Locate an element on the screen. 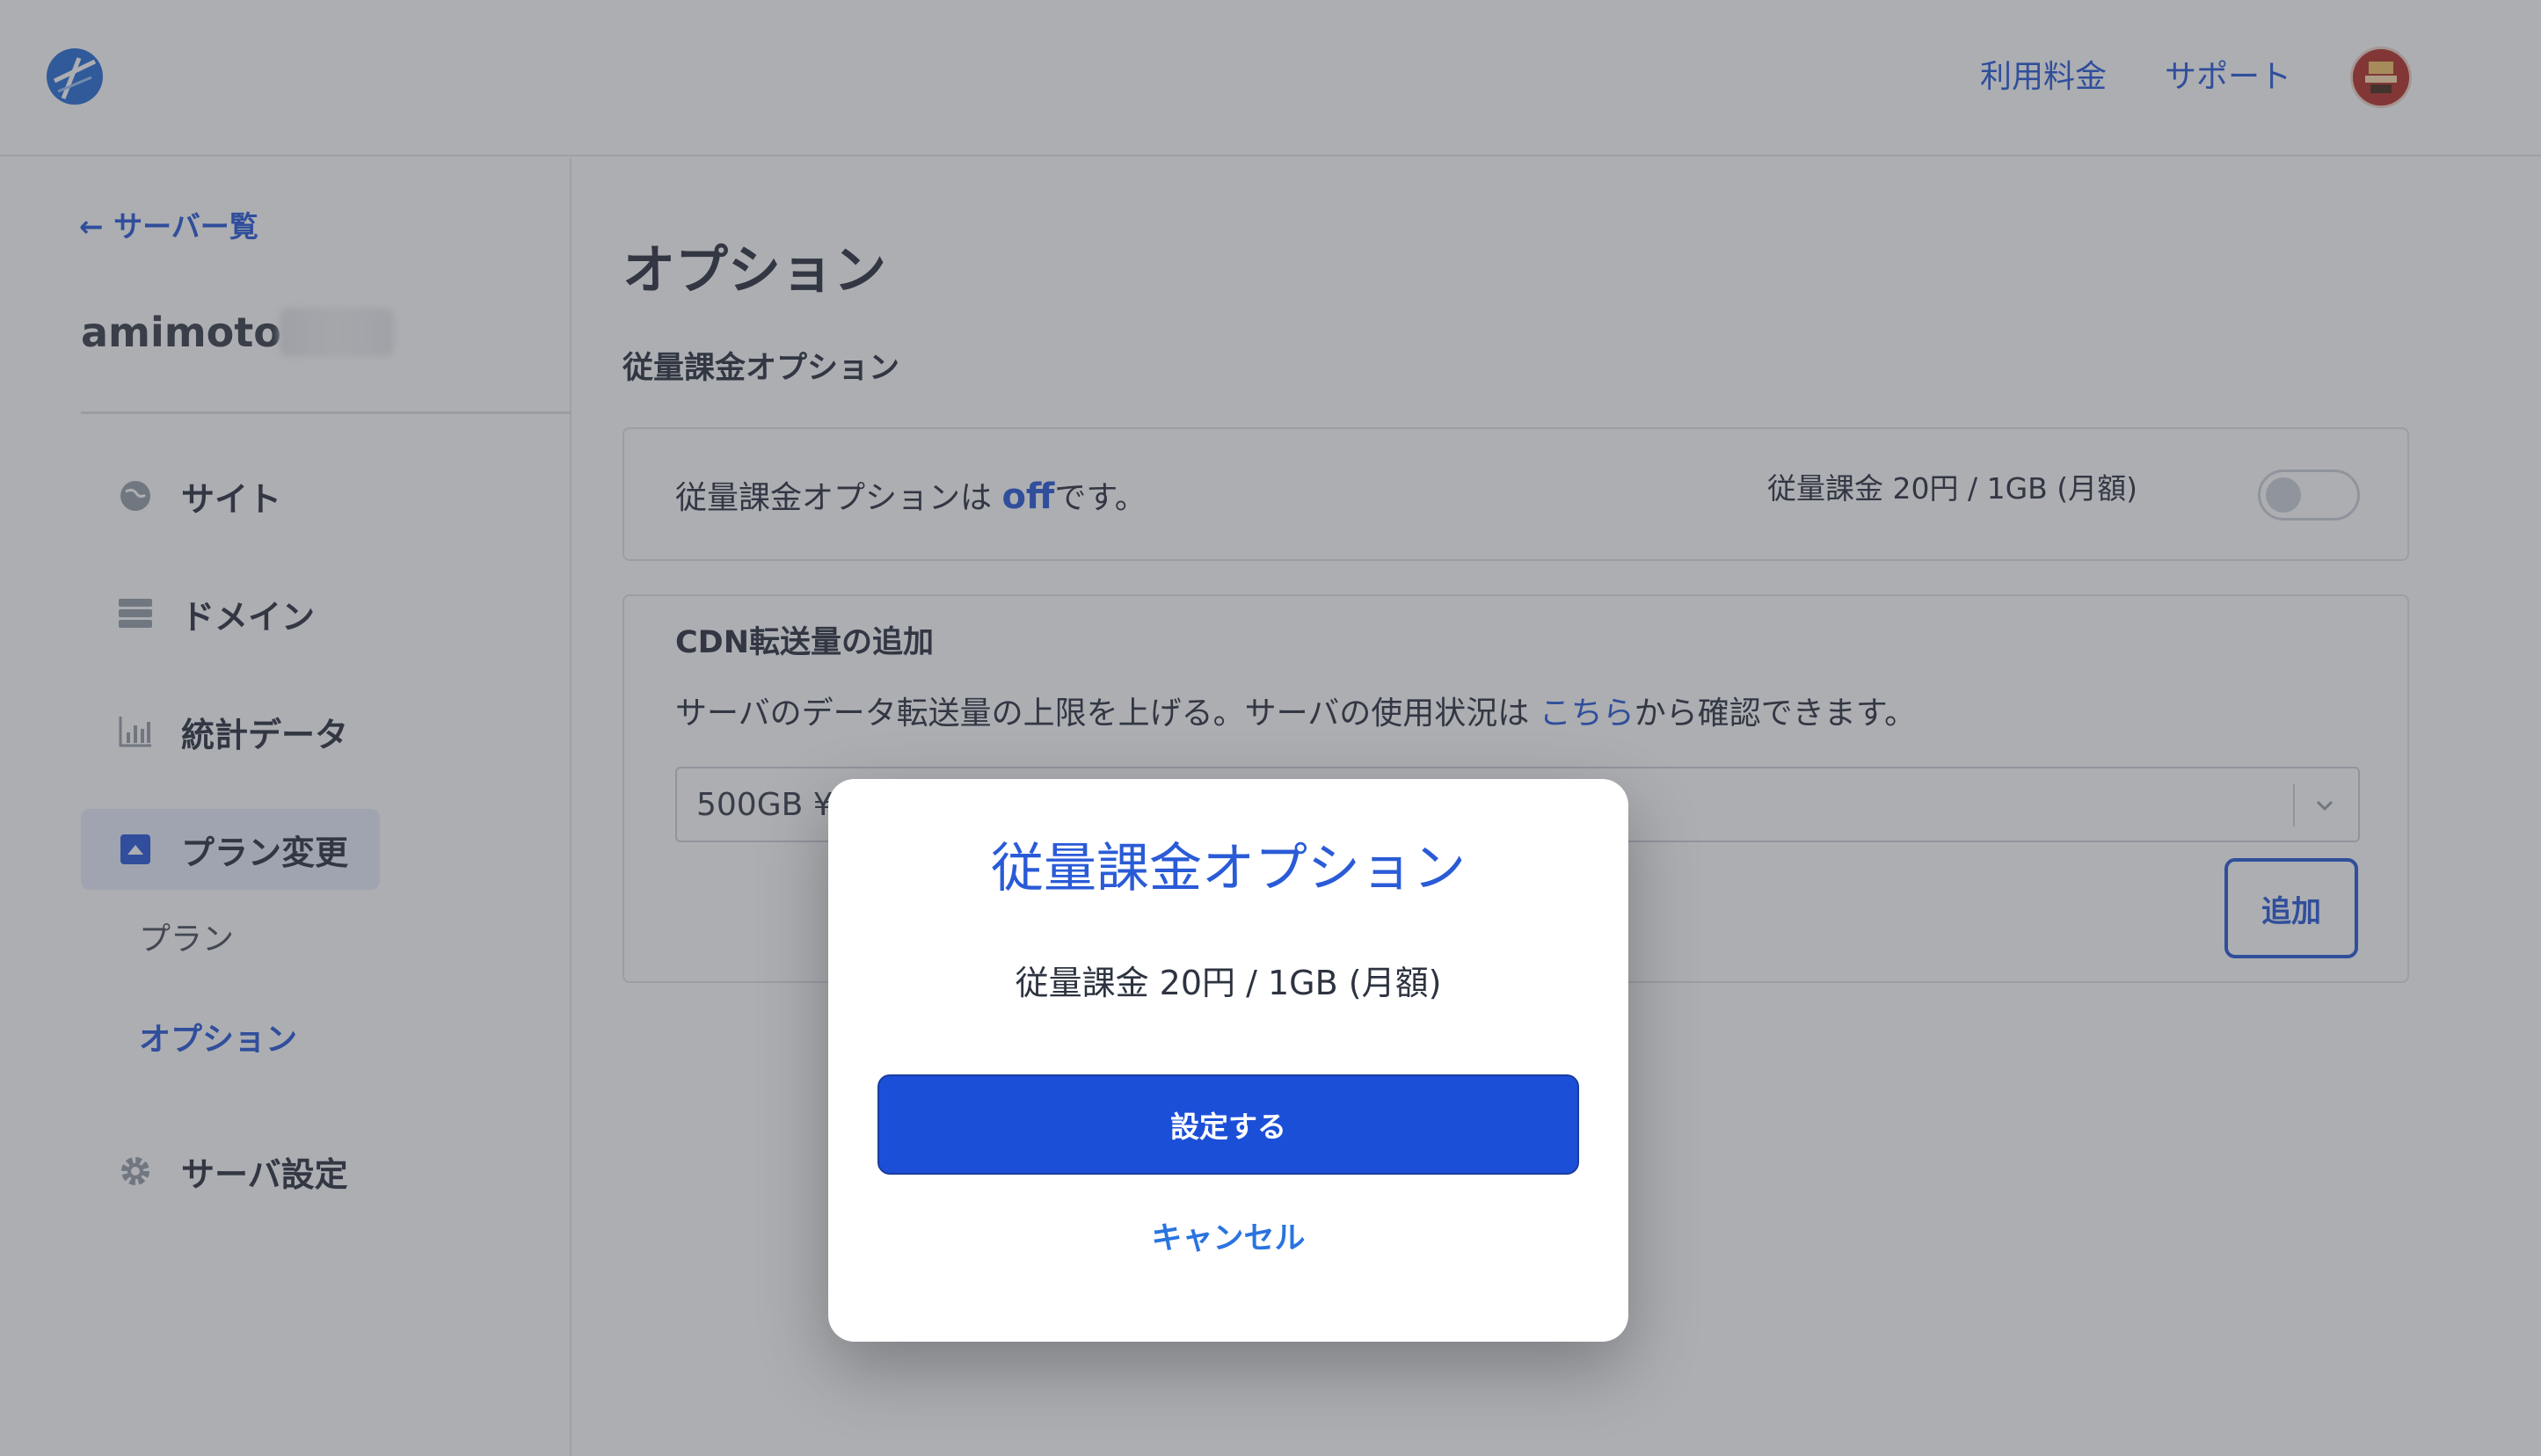 The width and height of the screenshot is (2541, 1456). modal-body-text: 従量課金 20円 / 1GB (月額) is located at coordinates (1229, 983).